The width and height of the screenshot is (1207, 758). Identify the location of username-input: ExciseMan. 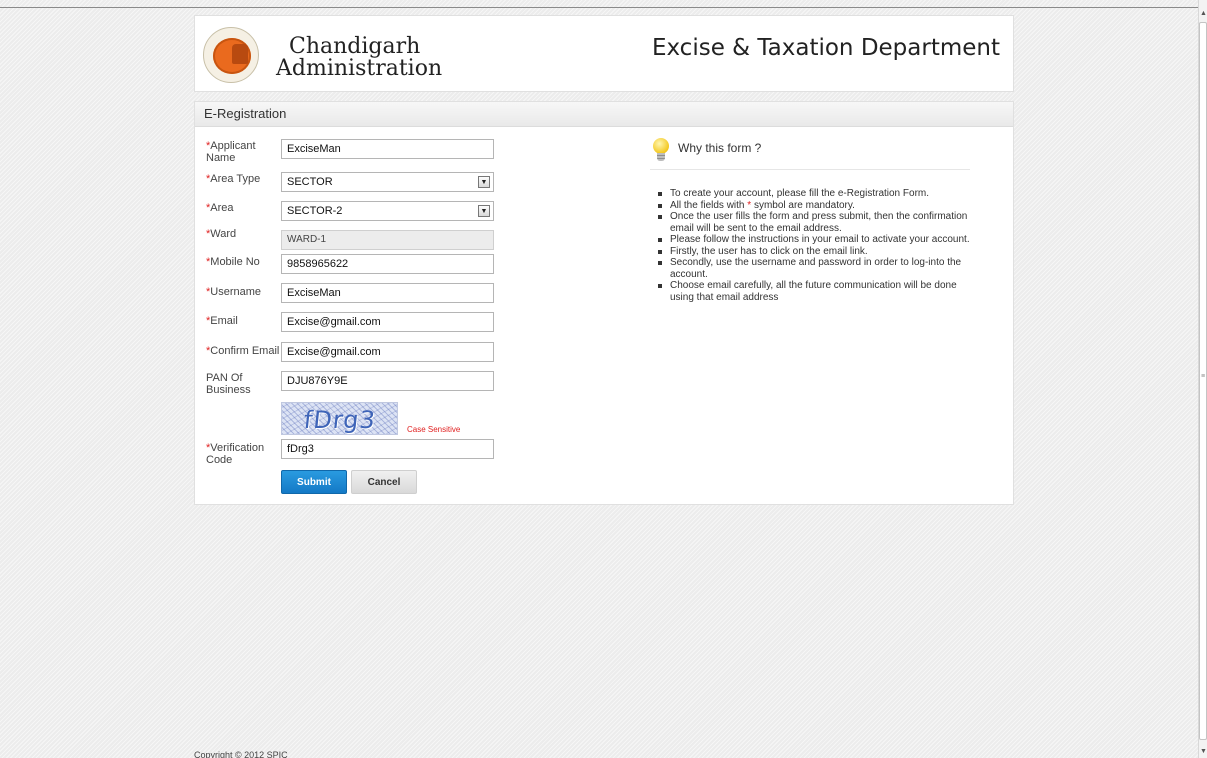
(387, 293).